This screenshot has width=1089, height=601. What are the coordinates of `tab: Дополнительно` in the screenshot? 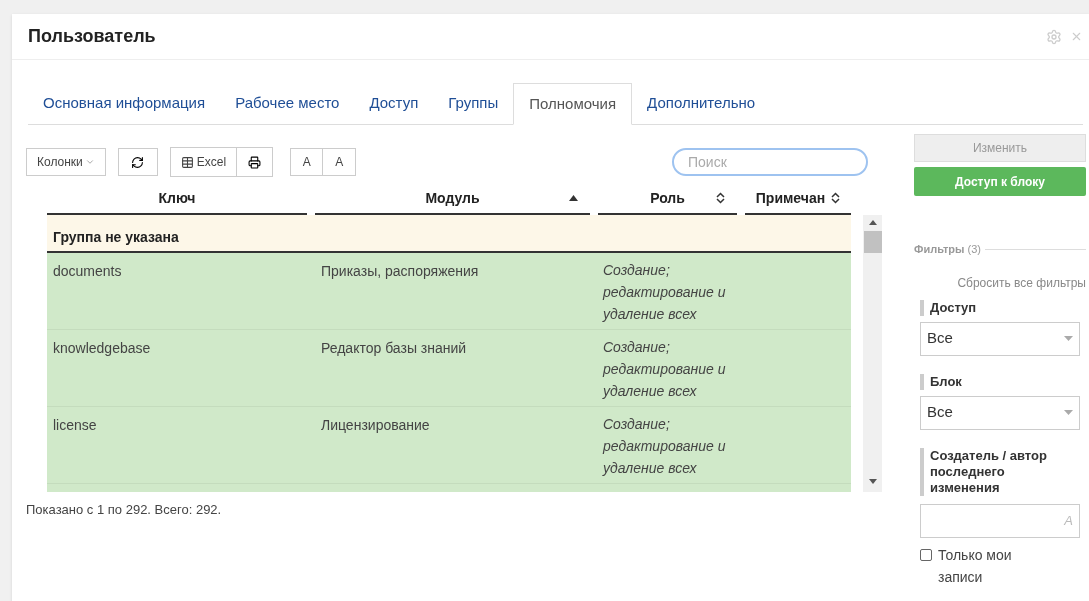 It's located at (701, 103).